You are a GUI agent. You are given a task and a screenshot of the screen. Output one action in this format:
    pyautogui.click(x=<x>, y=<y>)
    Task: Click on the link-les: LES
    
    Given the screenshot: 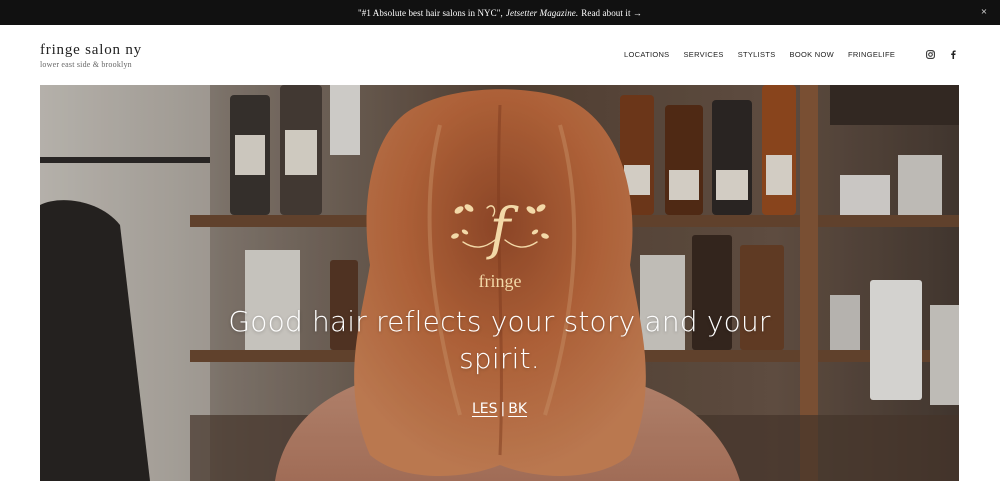 What is the action you would take?
    pyautogui.click(x=485, y=409)
    